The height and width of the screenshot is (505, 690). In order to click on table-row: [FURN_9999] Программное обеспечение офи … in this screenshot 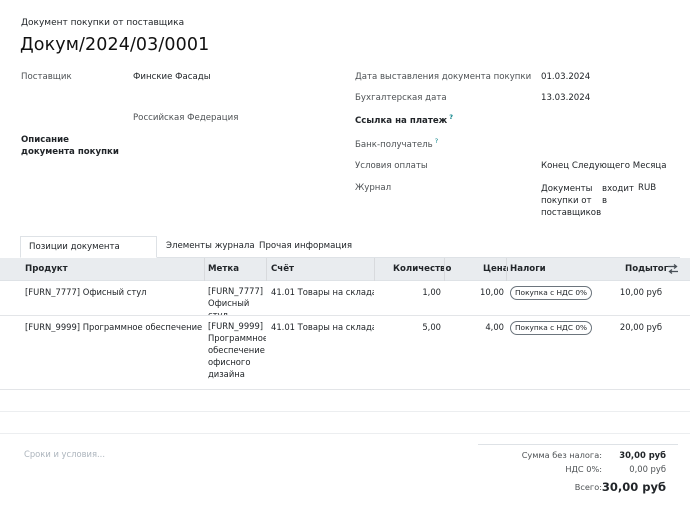, I will do `click(345, 353)`.